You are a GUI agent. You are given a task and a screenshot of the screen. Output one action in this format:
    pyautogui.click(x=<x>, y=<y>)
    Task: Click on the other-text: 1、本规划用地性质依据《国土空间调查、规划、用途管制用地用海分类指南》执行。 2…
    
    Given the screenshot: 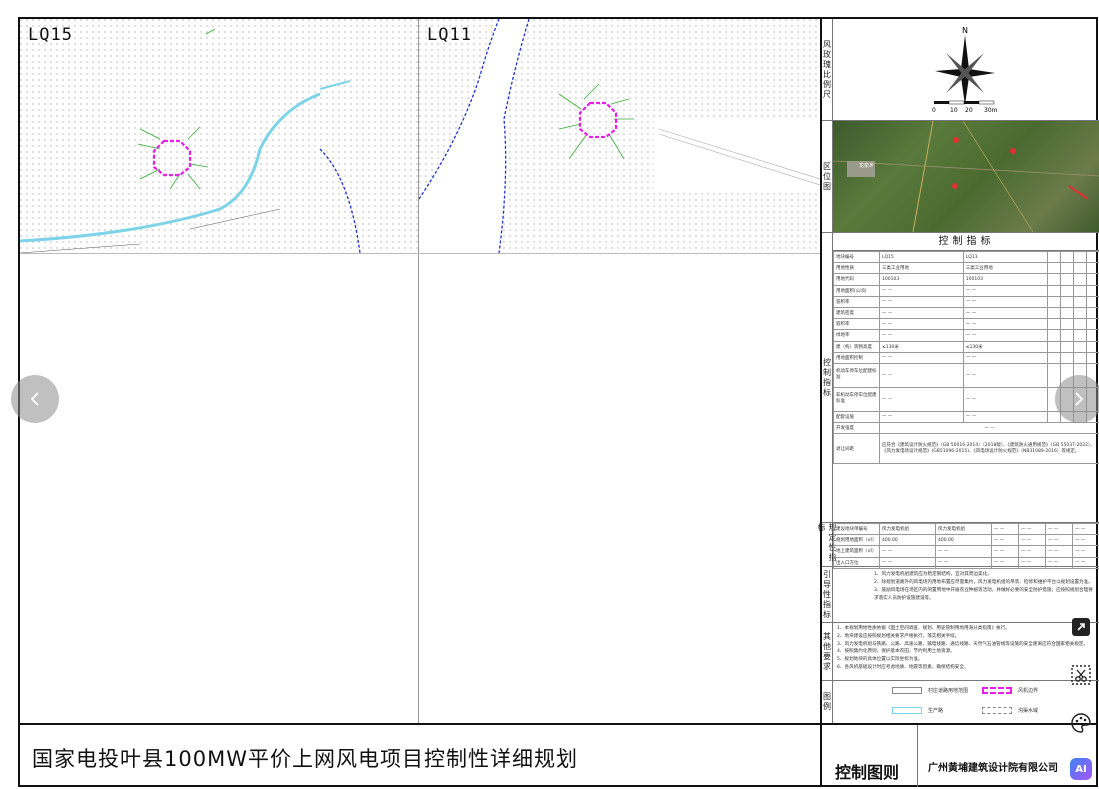 What is the action you would take?
    pyautogui.click(x=962, y=648)
    